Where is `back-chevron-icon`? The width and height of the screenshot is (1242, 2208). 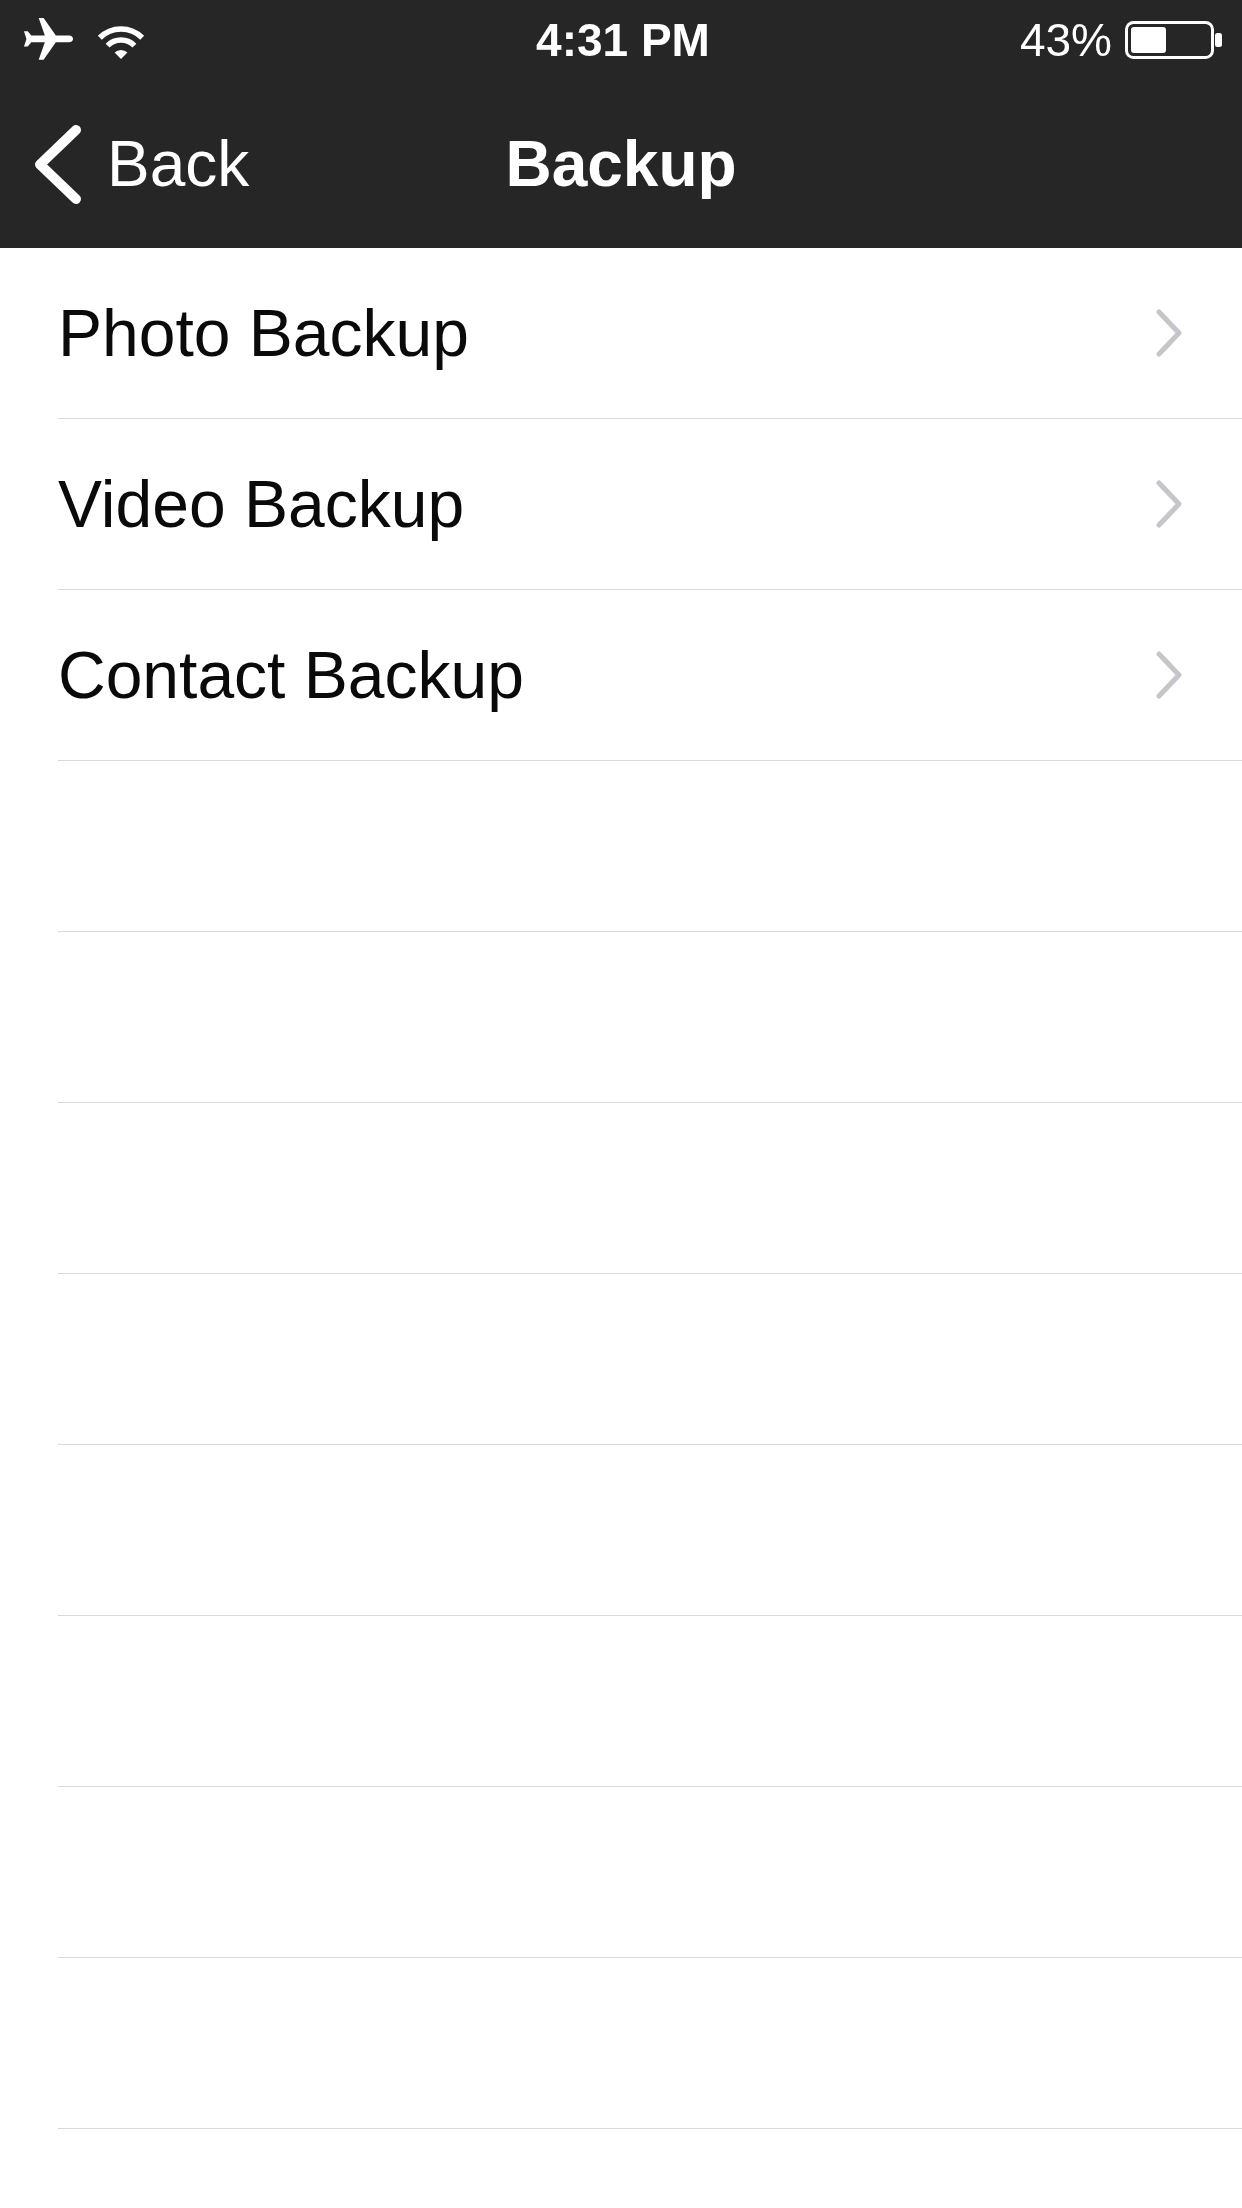 back-chevron-icon is located at coordinates (57, 164).